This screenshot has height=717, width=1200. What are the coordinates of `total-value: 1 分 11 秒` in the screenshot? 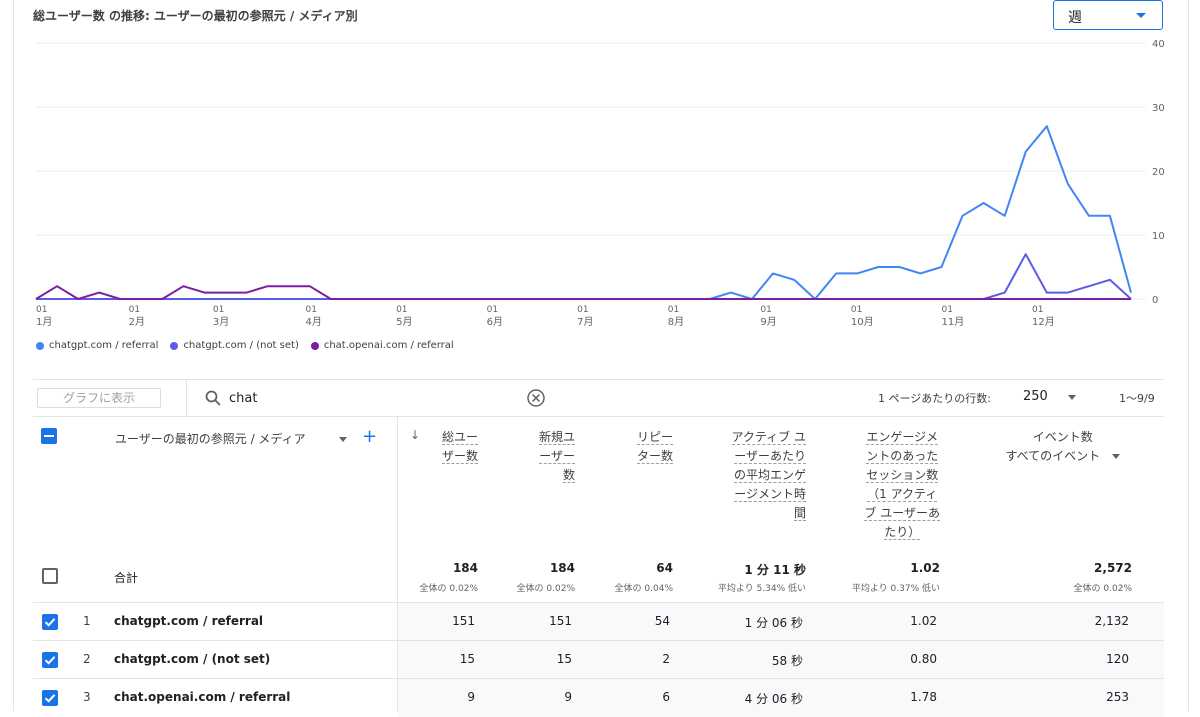 It's located at (775, 570).